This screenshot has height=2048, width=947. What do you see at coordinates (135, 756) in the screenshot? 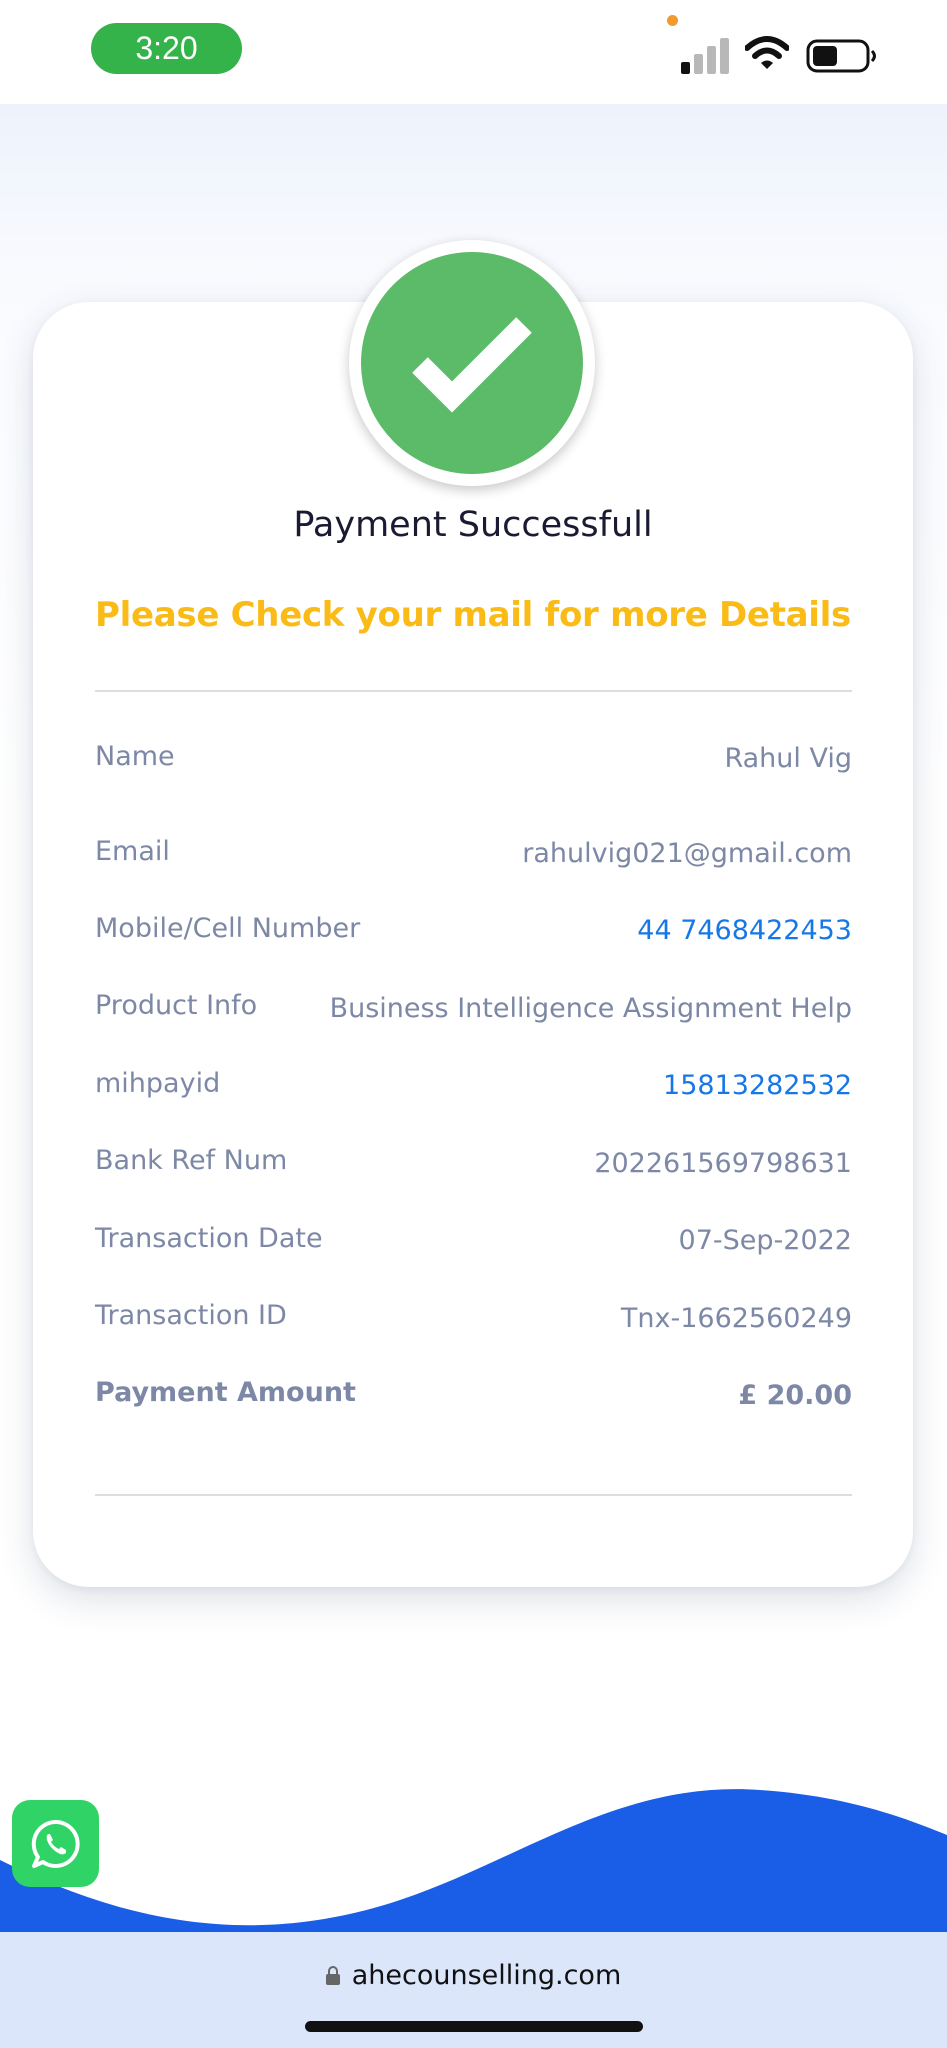
I see `name-label: Name` at bounding box center [135, 756].